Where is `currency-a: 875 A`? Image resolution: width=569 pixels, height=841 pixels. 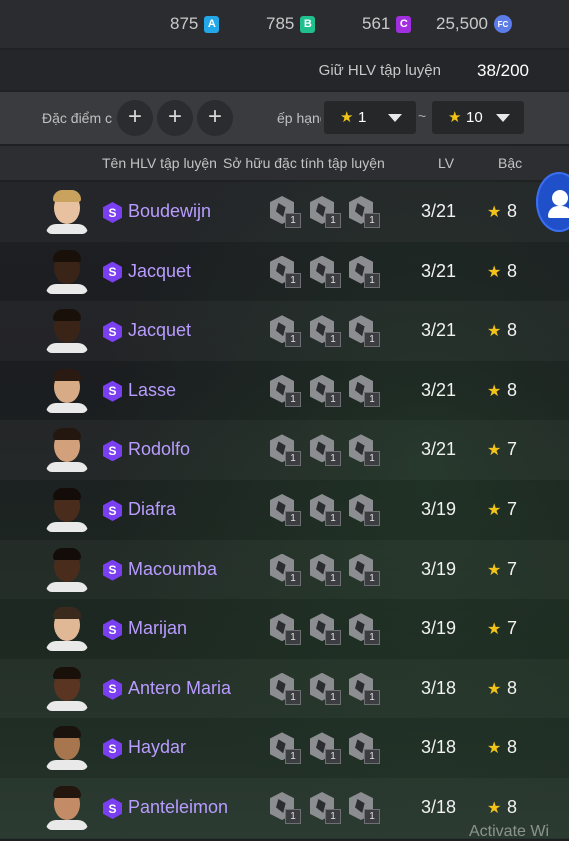
currency-a: 875 A is located at coordinates (195, 24).